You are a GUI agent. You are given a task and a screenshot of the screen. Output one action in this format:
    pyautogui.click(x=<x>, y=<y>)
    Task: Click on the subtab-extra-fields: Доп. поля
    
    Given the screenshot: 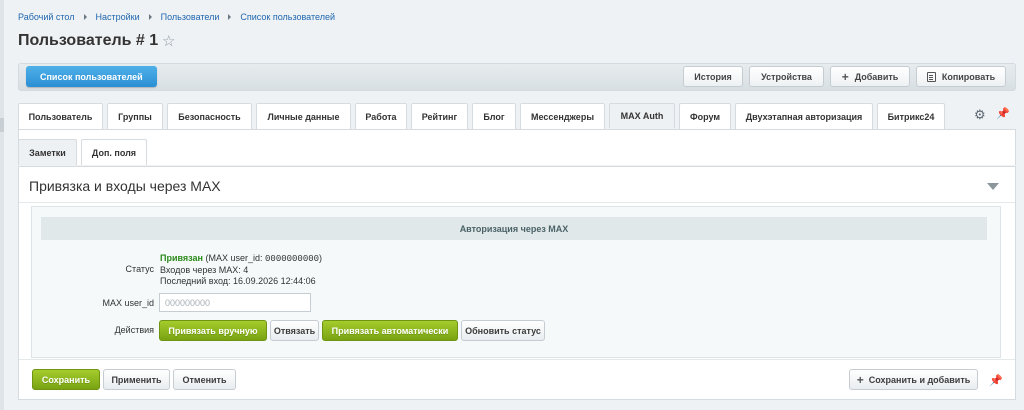 What is the action you would take?
    pyautogui.click(x=114, y=152)
    